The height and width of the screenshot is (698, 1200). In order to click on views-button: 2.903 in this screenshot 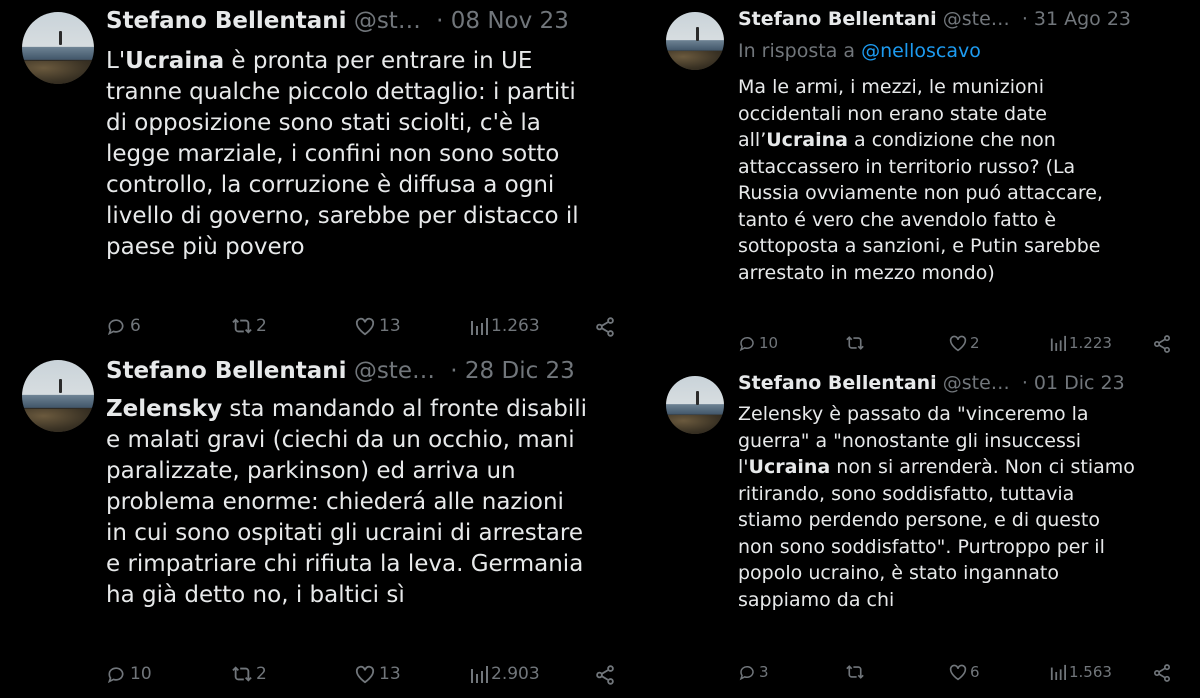, I will do `click(505, 674)`.